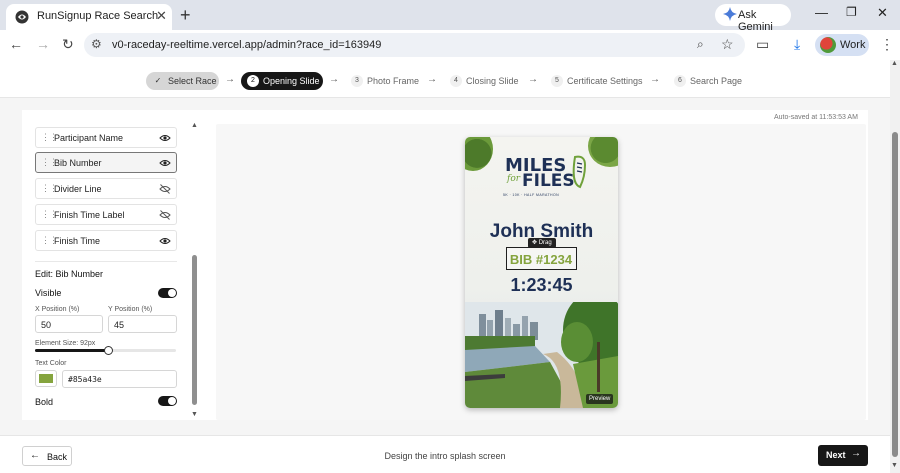 This screenshot has width=900, height=473. I want to click on element-item-bib-number: ⋮⋮ Bib Number, so click(106, 162).